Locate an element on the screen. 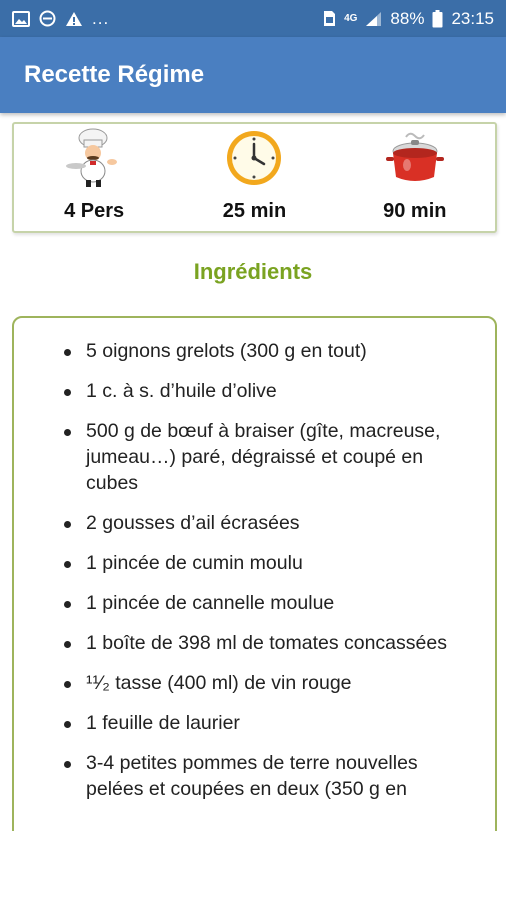  signal-icon is located at coordinates (373, 19).